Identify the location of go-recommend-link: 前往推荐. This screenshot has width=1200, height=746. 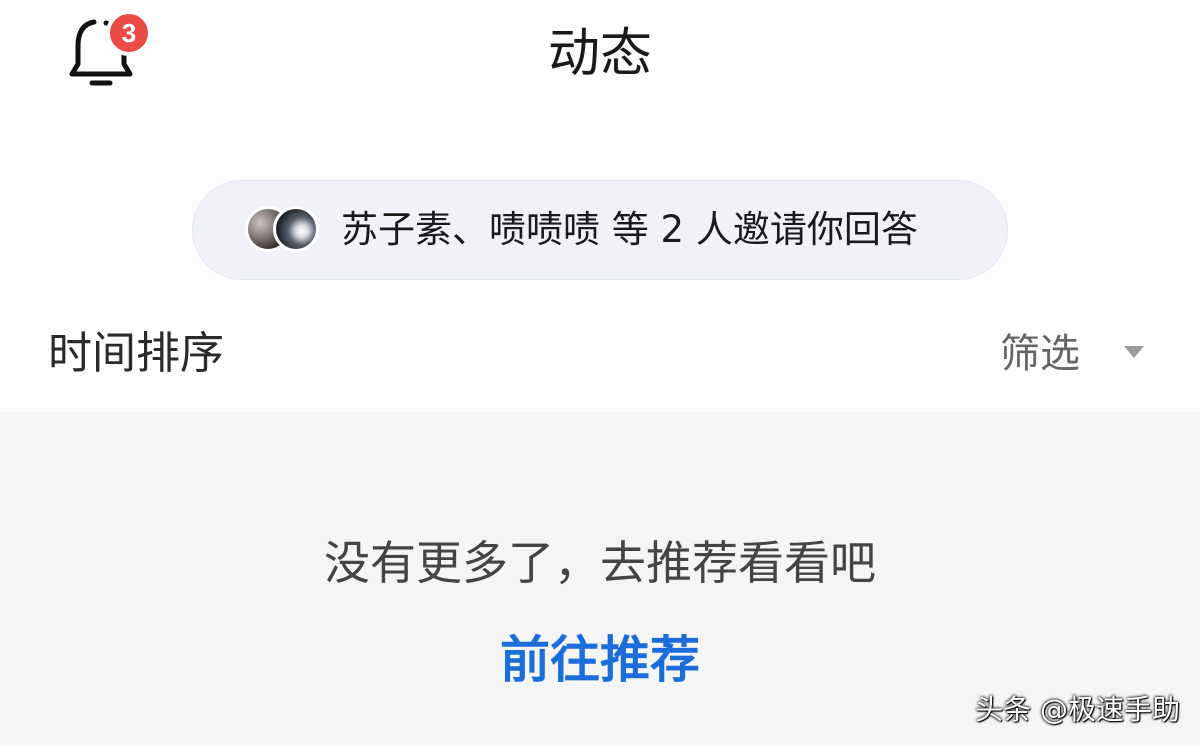
(600, 660).